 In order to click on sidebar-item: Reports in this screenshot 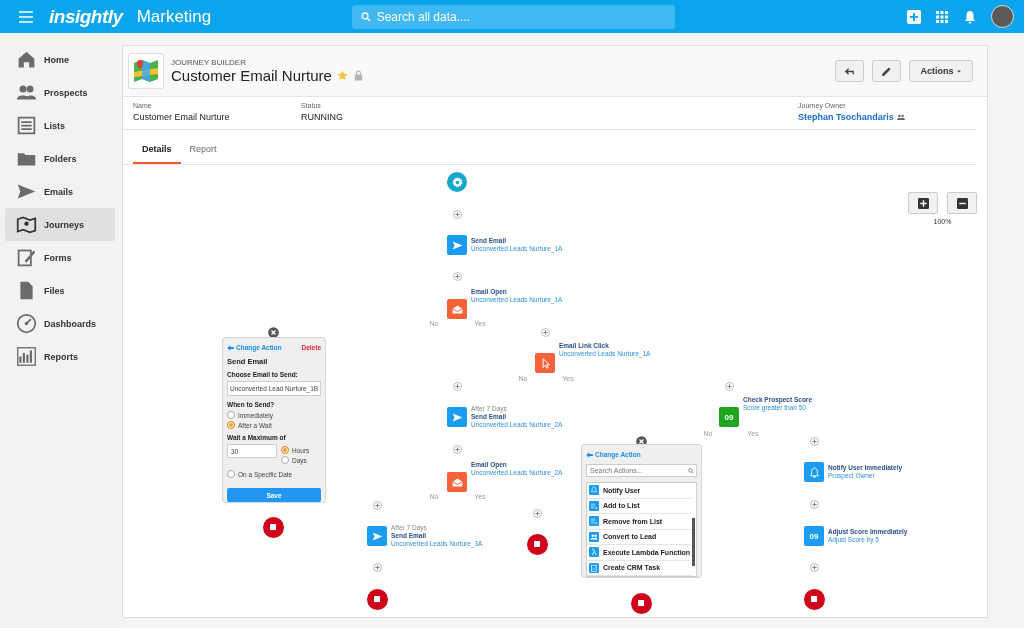, I will do `click(60, 356)`.